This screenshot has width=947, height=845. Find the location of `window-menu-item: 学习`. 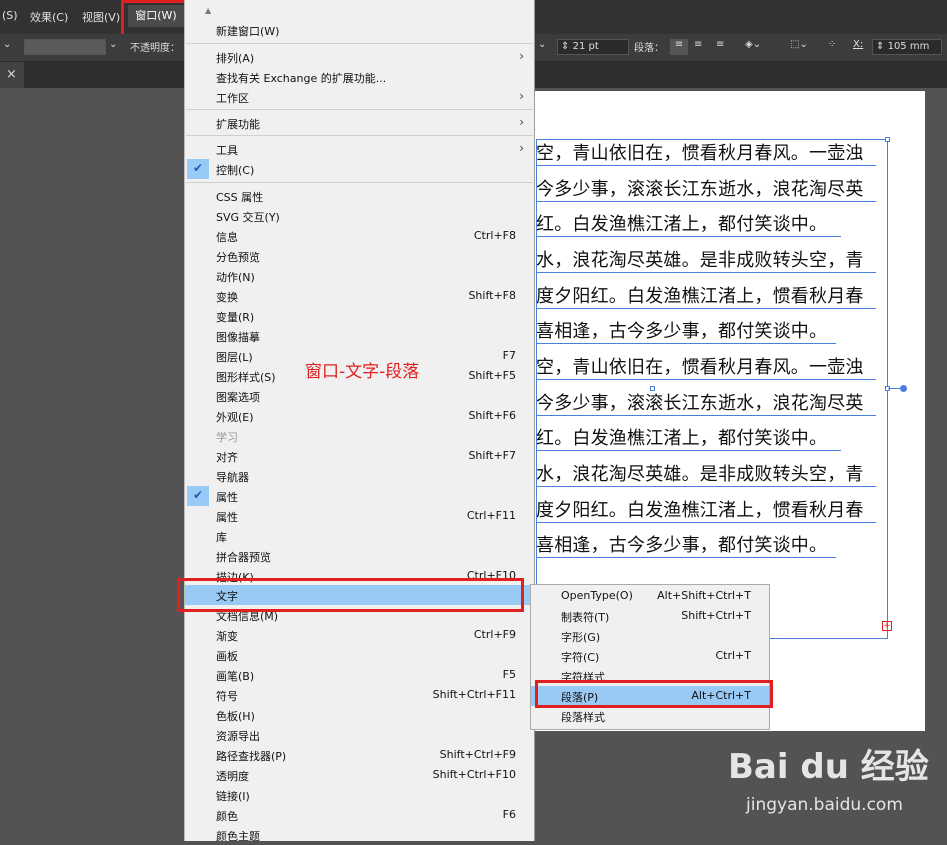

window-menu-item: 学习 is located at coordinates (359, 436).